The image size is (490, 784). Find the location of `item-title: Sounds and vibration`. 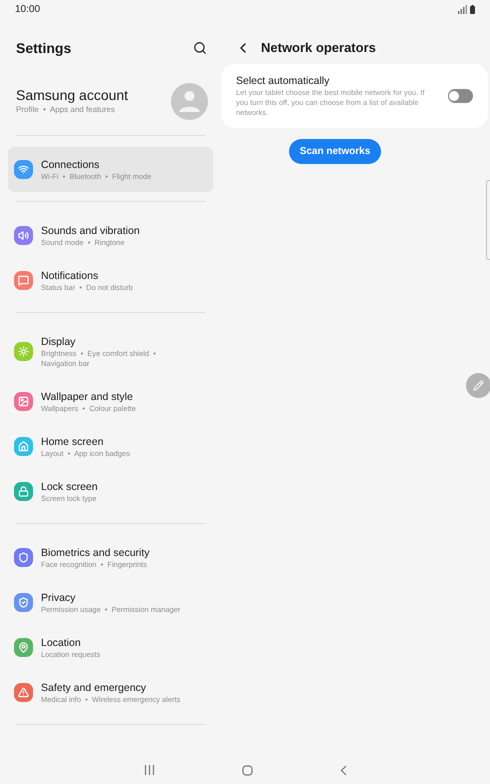

item-title: Sounds and vibration is located at coordinates (91, 231).